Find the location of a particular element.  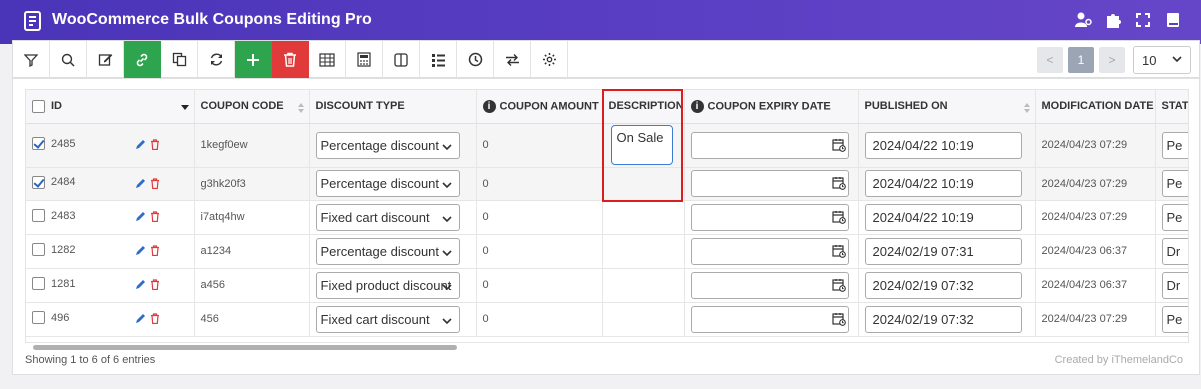

discount-type-select: Fixed product discount is located at coordinates (387, 285).